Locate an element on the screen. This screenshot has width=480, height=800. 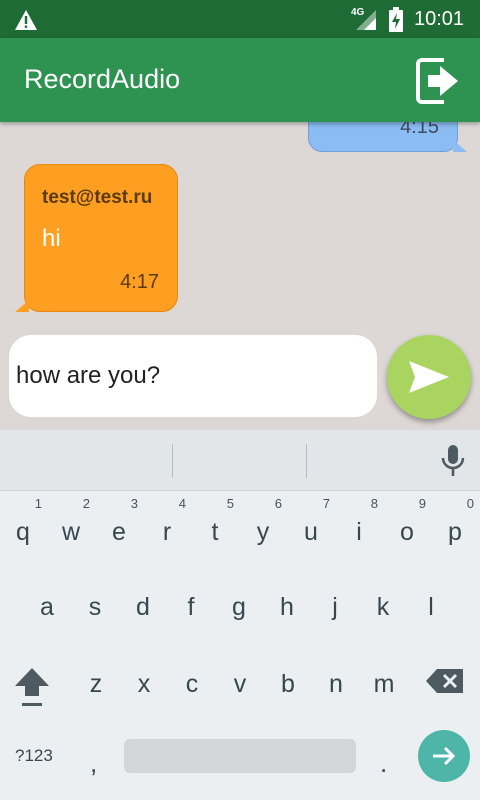
key-y: 6y is located at coordinates (263, 525).